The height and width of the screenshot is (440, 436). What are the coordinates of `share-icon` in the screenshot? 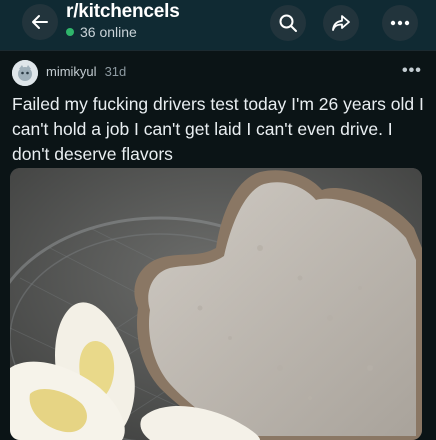 It's located at (341, 23).